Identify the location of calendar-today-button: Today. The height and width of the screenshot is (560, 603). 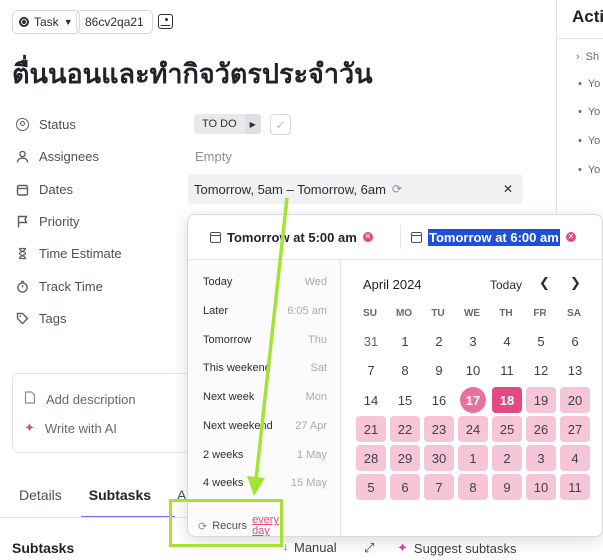
(506, 285).